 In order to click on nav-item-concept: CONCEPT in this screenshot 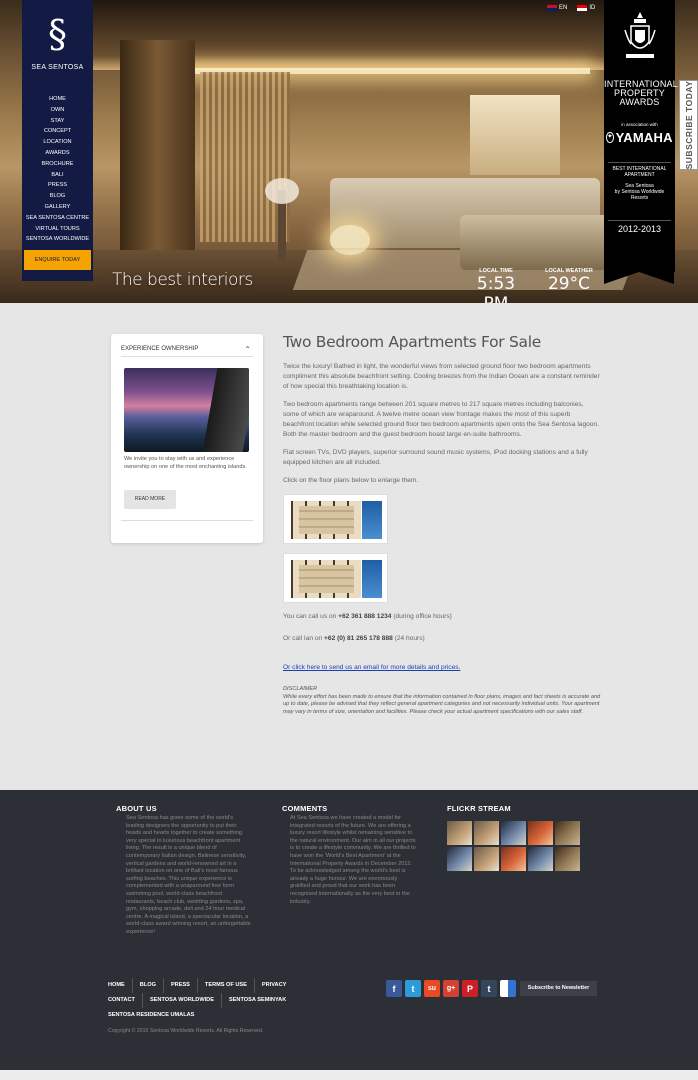, I will do `click(57, 131)`.